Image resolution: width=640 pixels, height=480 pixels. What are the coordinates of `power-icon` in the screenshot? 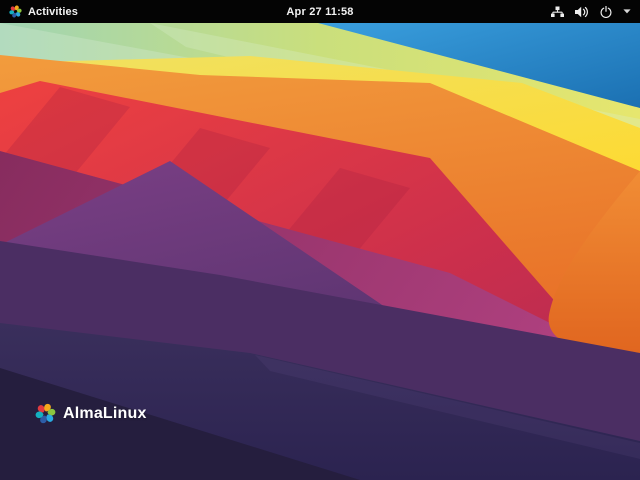 It's located at (606, 11).